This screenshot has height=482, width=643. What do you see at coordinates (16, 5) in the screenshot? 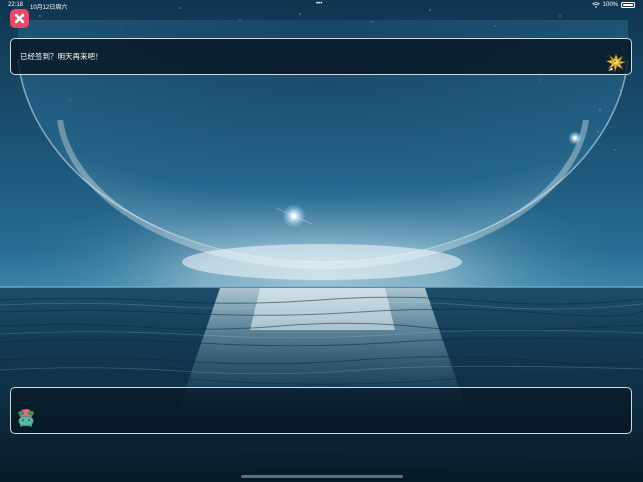
I see `status-time: 22:18` at bounding box center [16, 5].